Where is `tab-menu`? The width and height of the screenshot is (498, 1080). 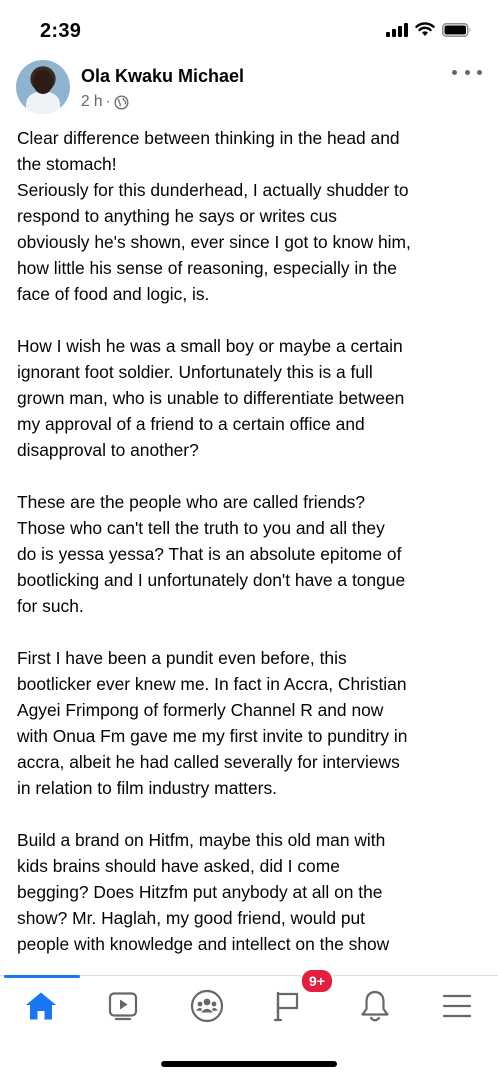
tab-menu is located at coordinates (457, 1006).